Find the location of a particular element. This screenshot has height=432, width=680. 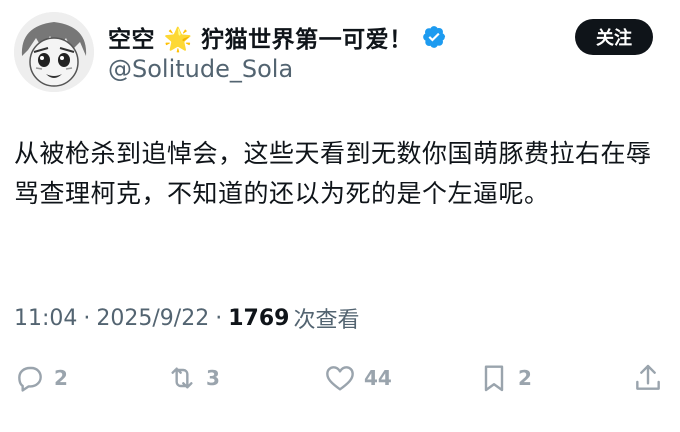

tweet-meta: 11:04 · 2025/9/22 · 1769 次查看 is located at coordinates (186, 318).